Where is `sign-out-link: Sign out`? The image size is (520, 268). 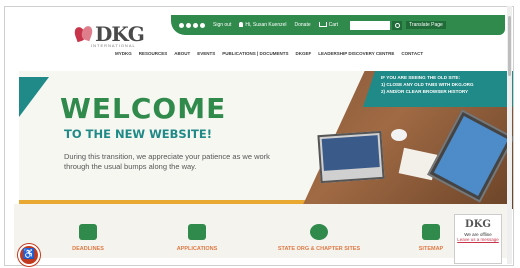 sign-out-link: Sign out is located at coordinates (222, 25).